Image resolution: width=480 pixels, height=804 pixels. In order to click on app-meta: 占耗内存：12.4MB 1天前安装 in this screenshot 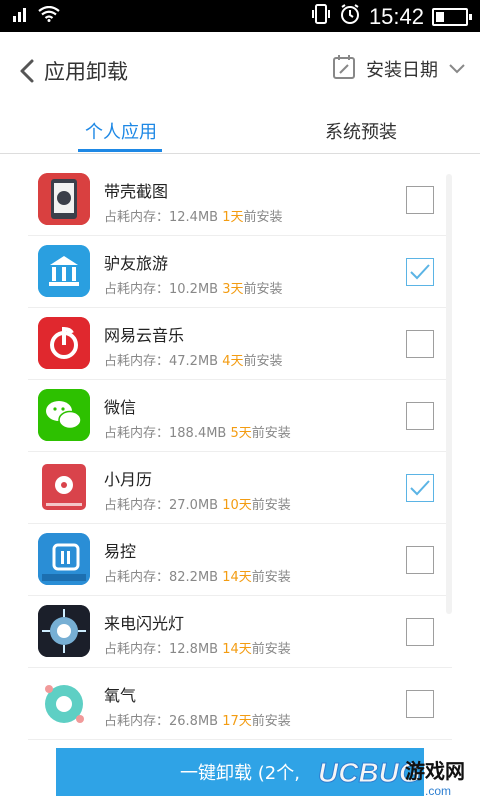, I will do `click(193, 217)`.